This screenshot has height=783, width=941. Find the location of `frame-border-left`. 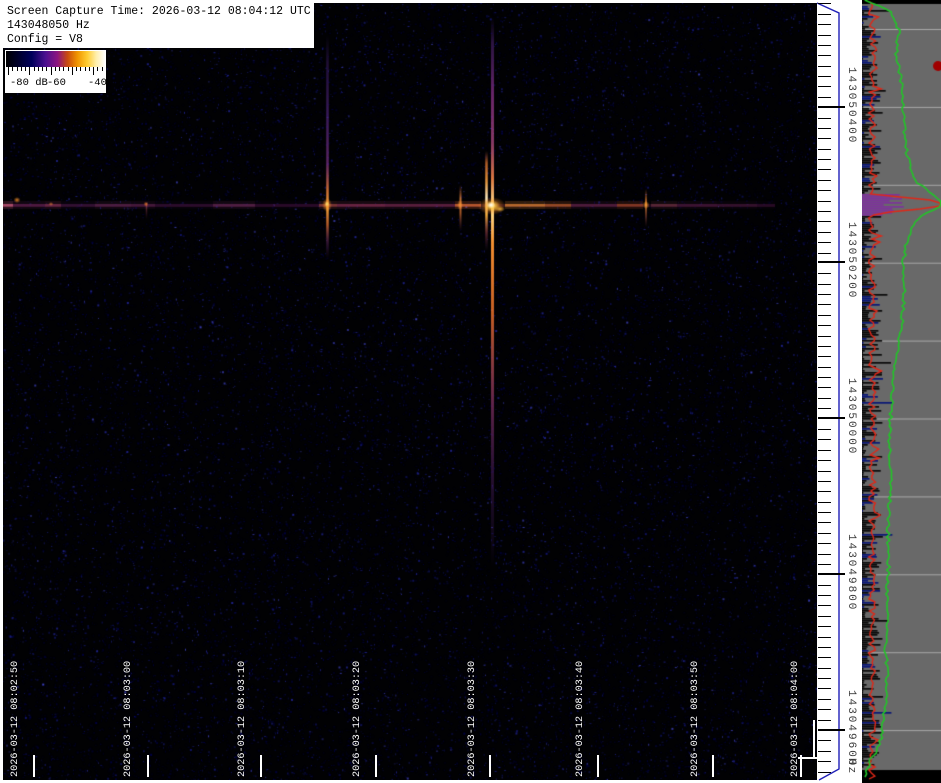

frame-border-left is located at coordinates (1, 391).